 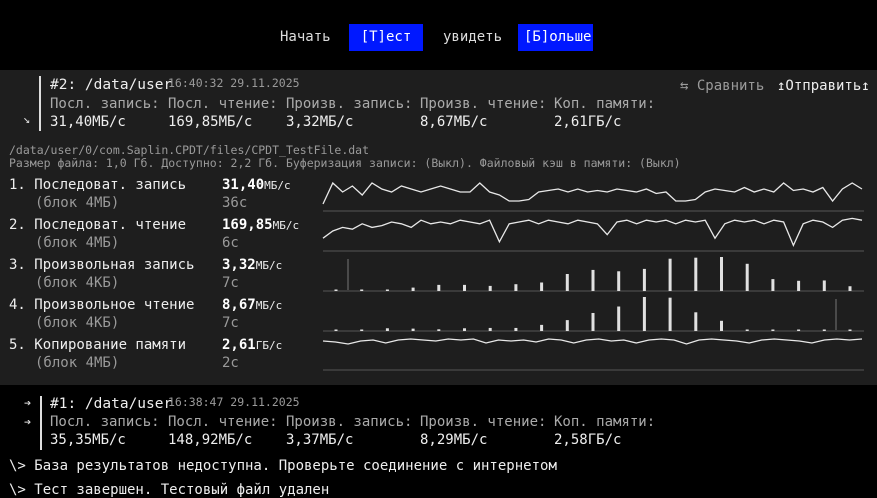 I want to click on stat-value: 2,58ГБ/с, so click(x=588, y=440).